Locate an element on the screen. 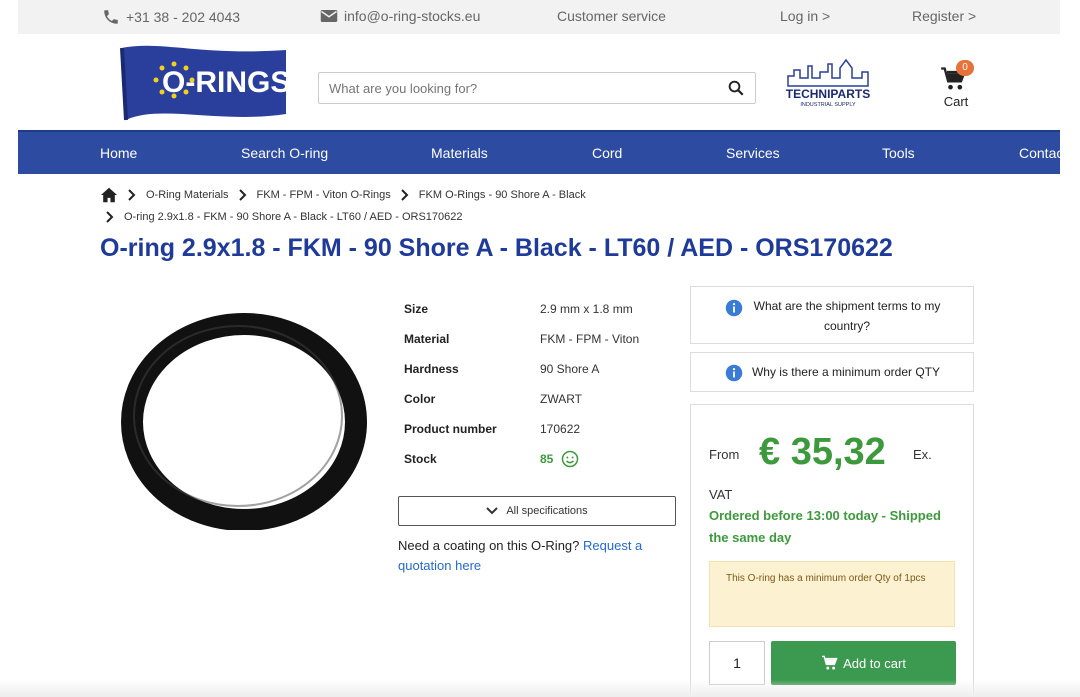 The image size is (1080, 697). register-label: Register > is located at coordinates (944, 16).